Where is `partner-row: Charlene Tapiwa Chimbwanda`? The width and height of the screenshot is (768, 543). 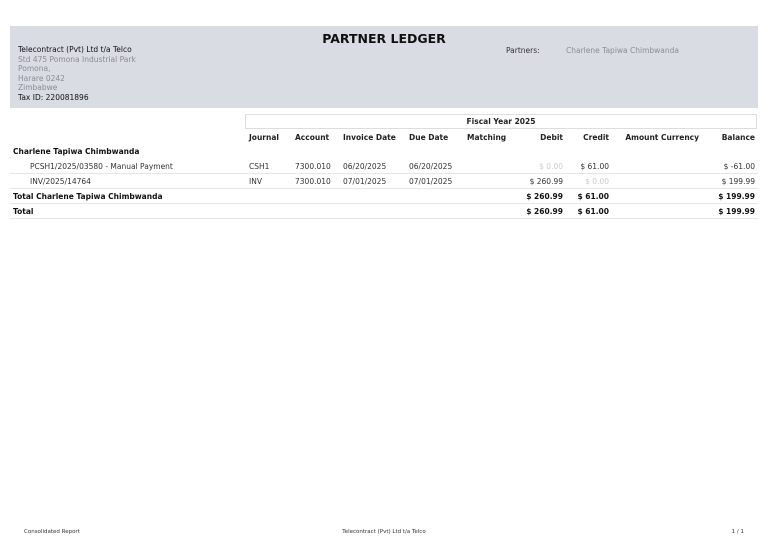 partner-row: Charlene Tapiwa Chimbwanda is located at coordinates (384, 151).